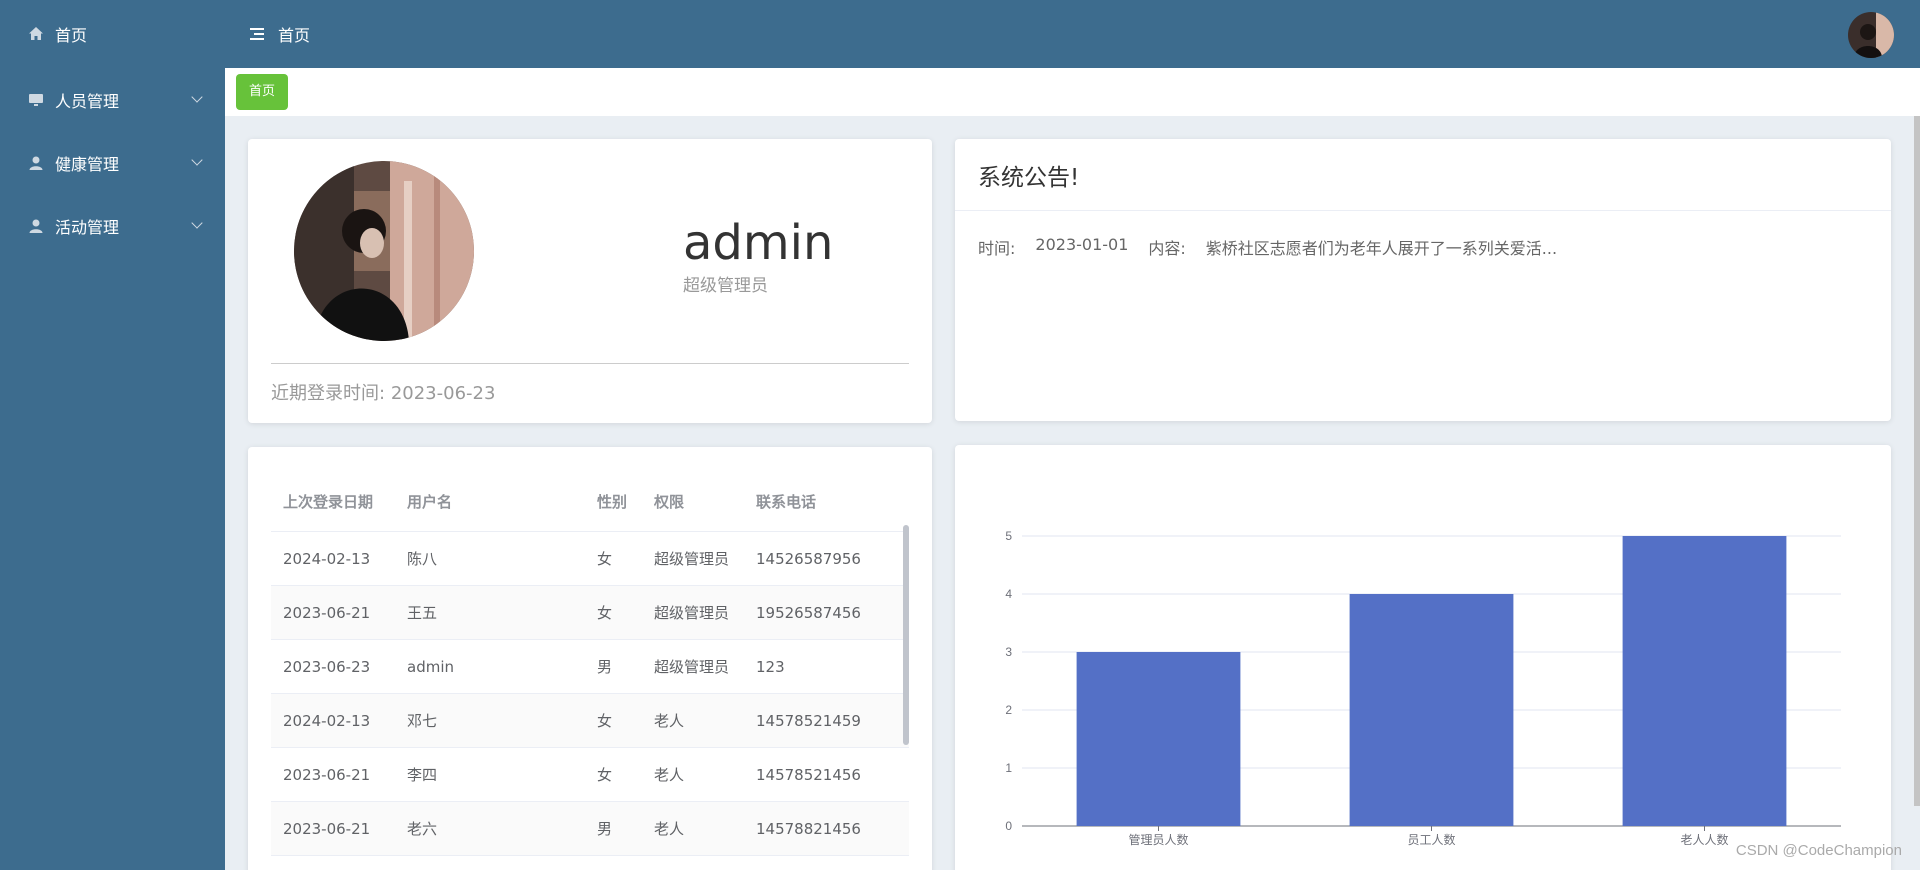 This screenshot has height=870, width=1920. What do you see at coordinates (443, 393) in the screenshot?
I see `last-login-date: 2023-06-23` at bounding box center [443, 393].